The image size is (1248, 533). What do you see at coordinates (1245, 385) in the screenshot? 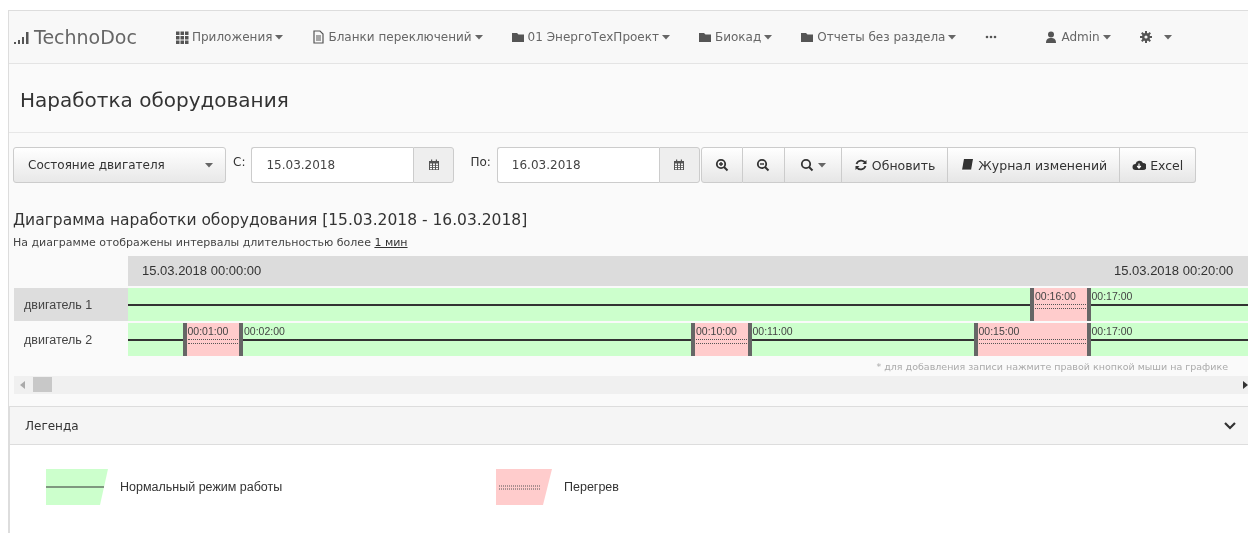
I see `scroll-right-icon` at bounding box center [1245, 385].